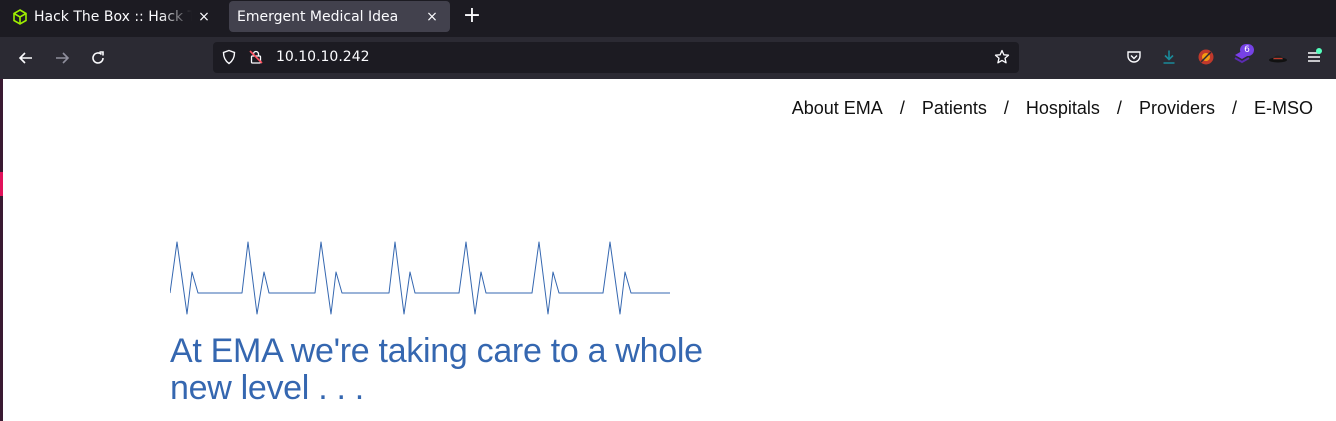  What do you see at coordinates (1177, 108) in the screenshot?
I see `nav-link-providers: Providers` at bounding box center [1177, 108].